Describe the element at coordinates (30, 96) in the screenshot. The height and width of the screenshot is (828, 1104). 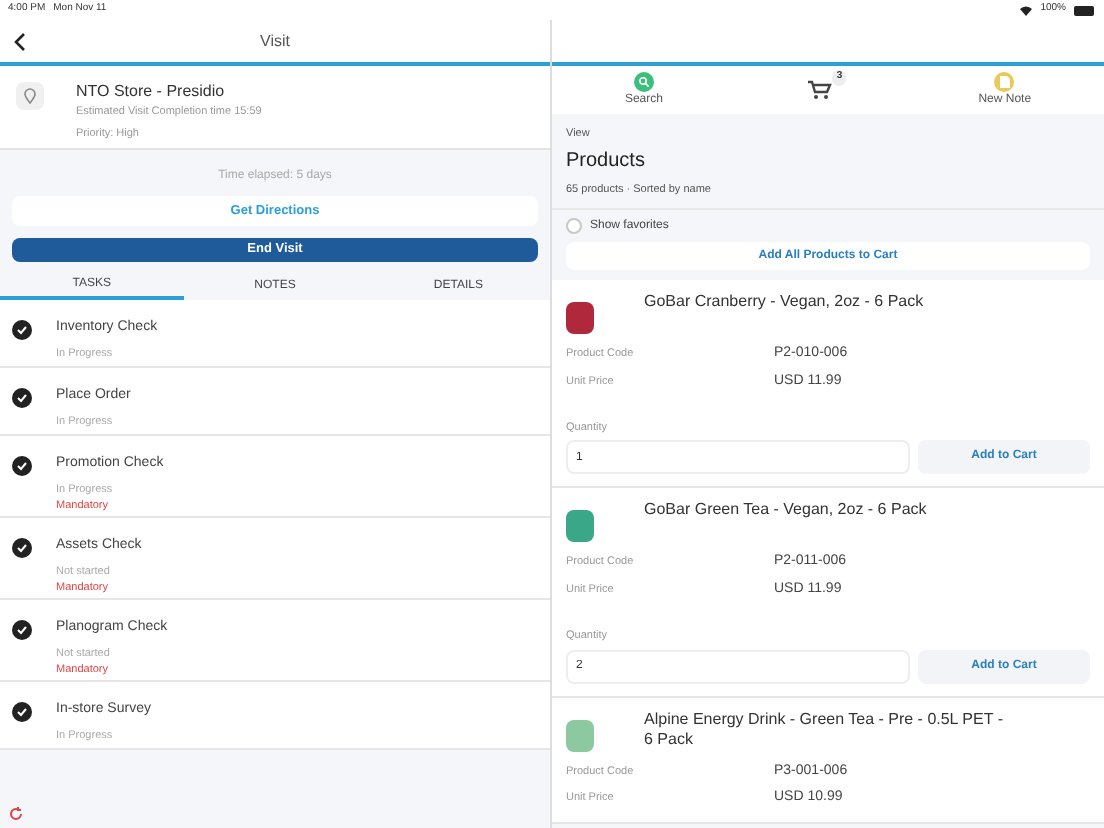
I see `location-icon` at that location.